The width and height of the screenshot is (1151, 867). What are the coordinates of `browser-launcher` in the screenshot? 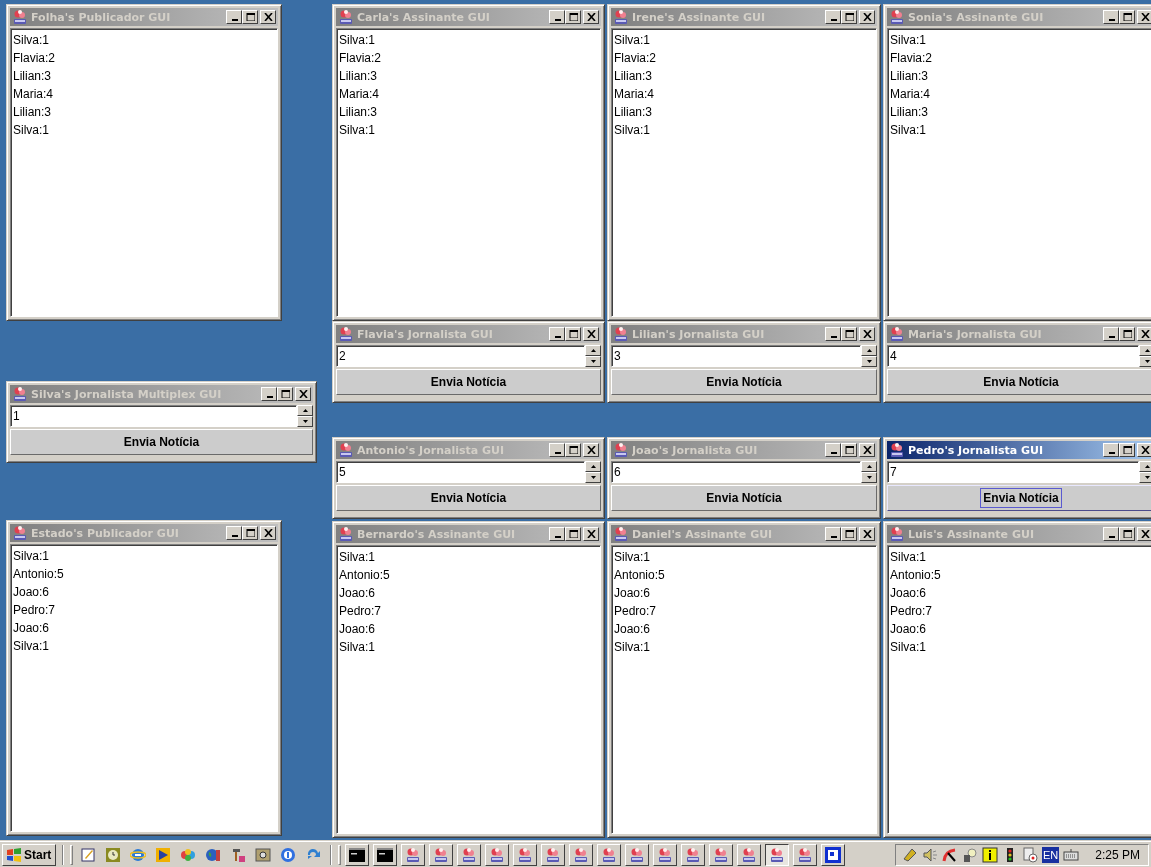 It's located at (138, 854).